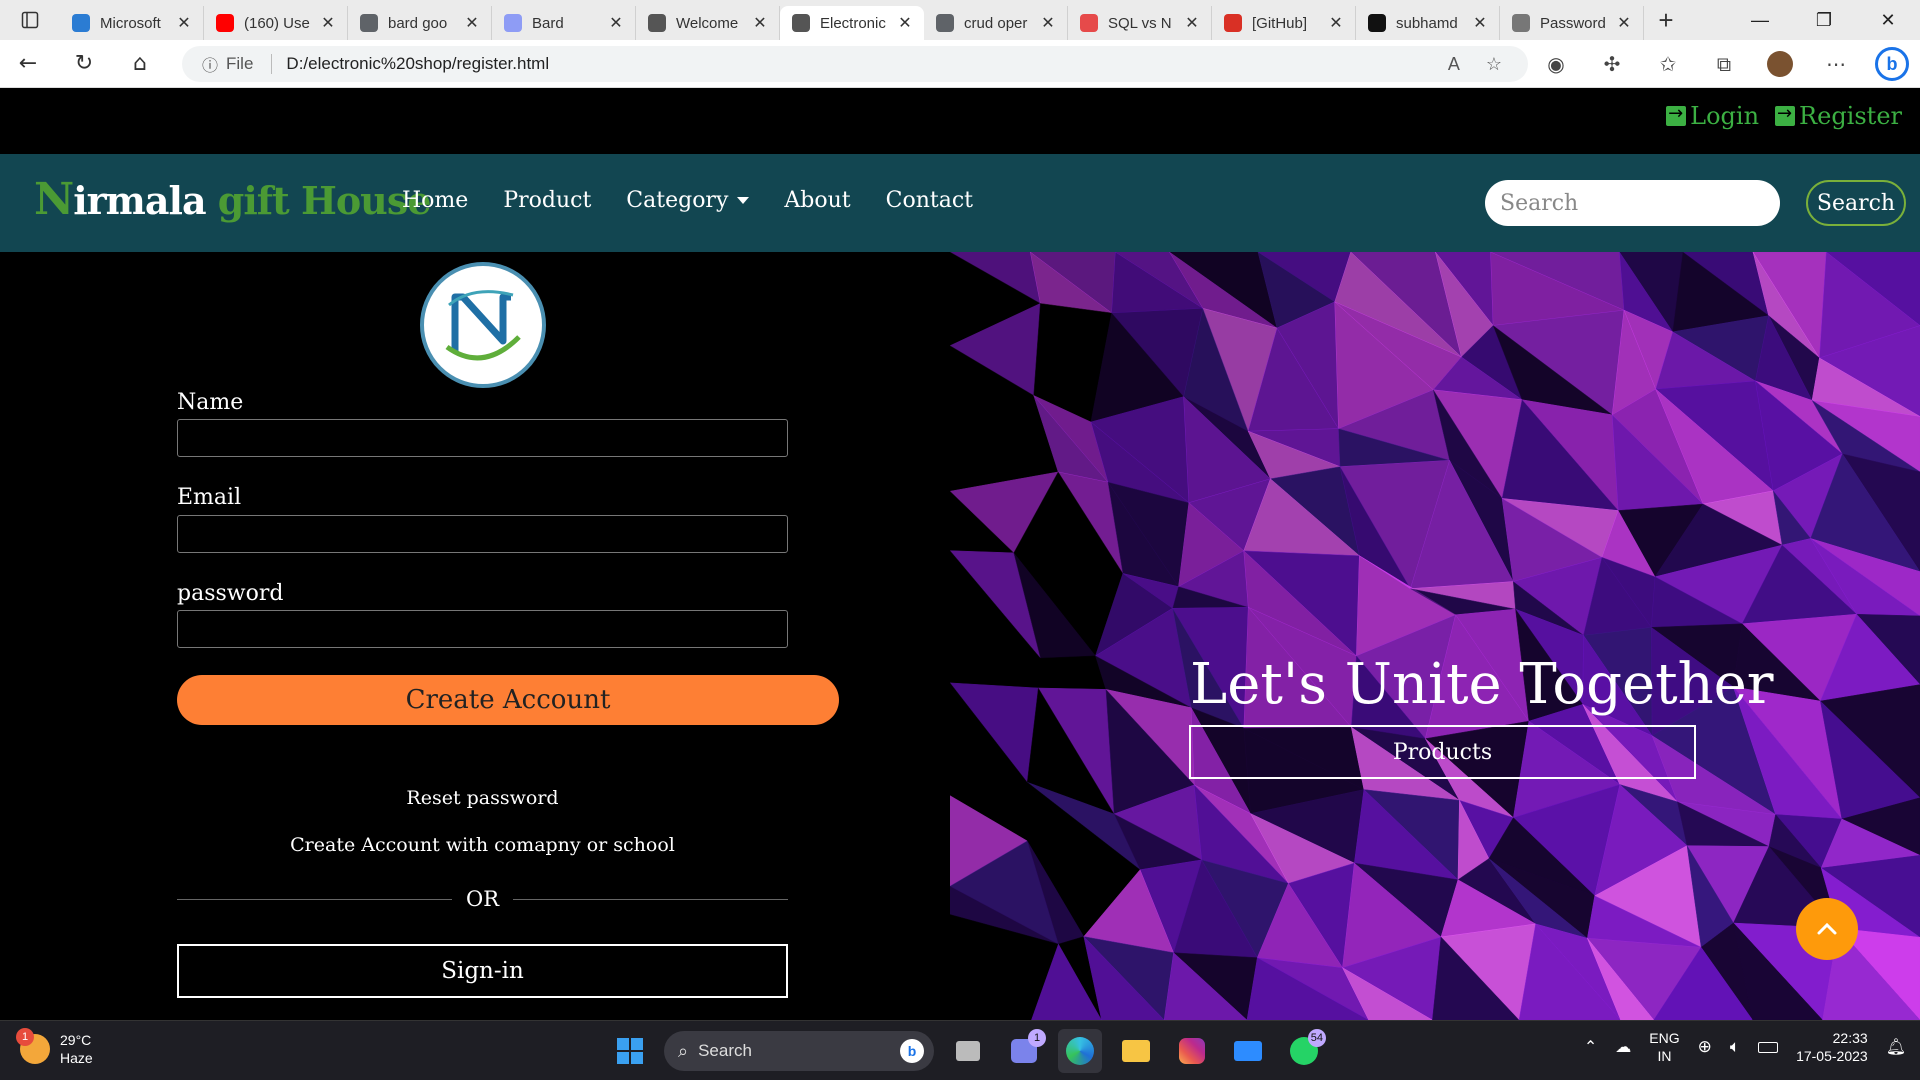 The height and width of the screenshot is (1080, 1920). I want to click on extension-icon: ◉, so click(1556, 64).